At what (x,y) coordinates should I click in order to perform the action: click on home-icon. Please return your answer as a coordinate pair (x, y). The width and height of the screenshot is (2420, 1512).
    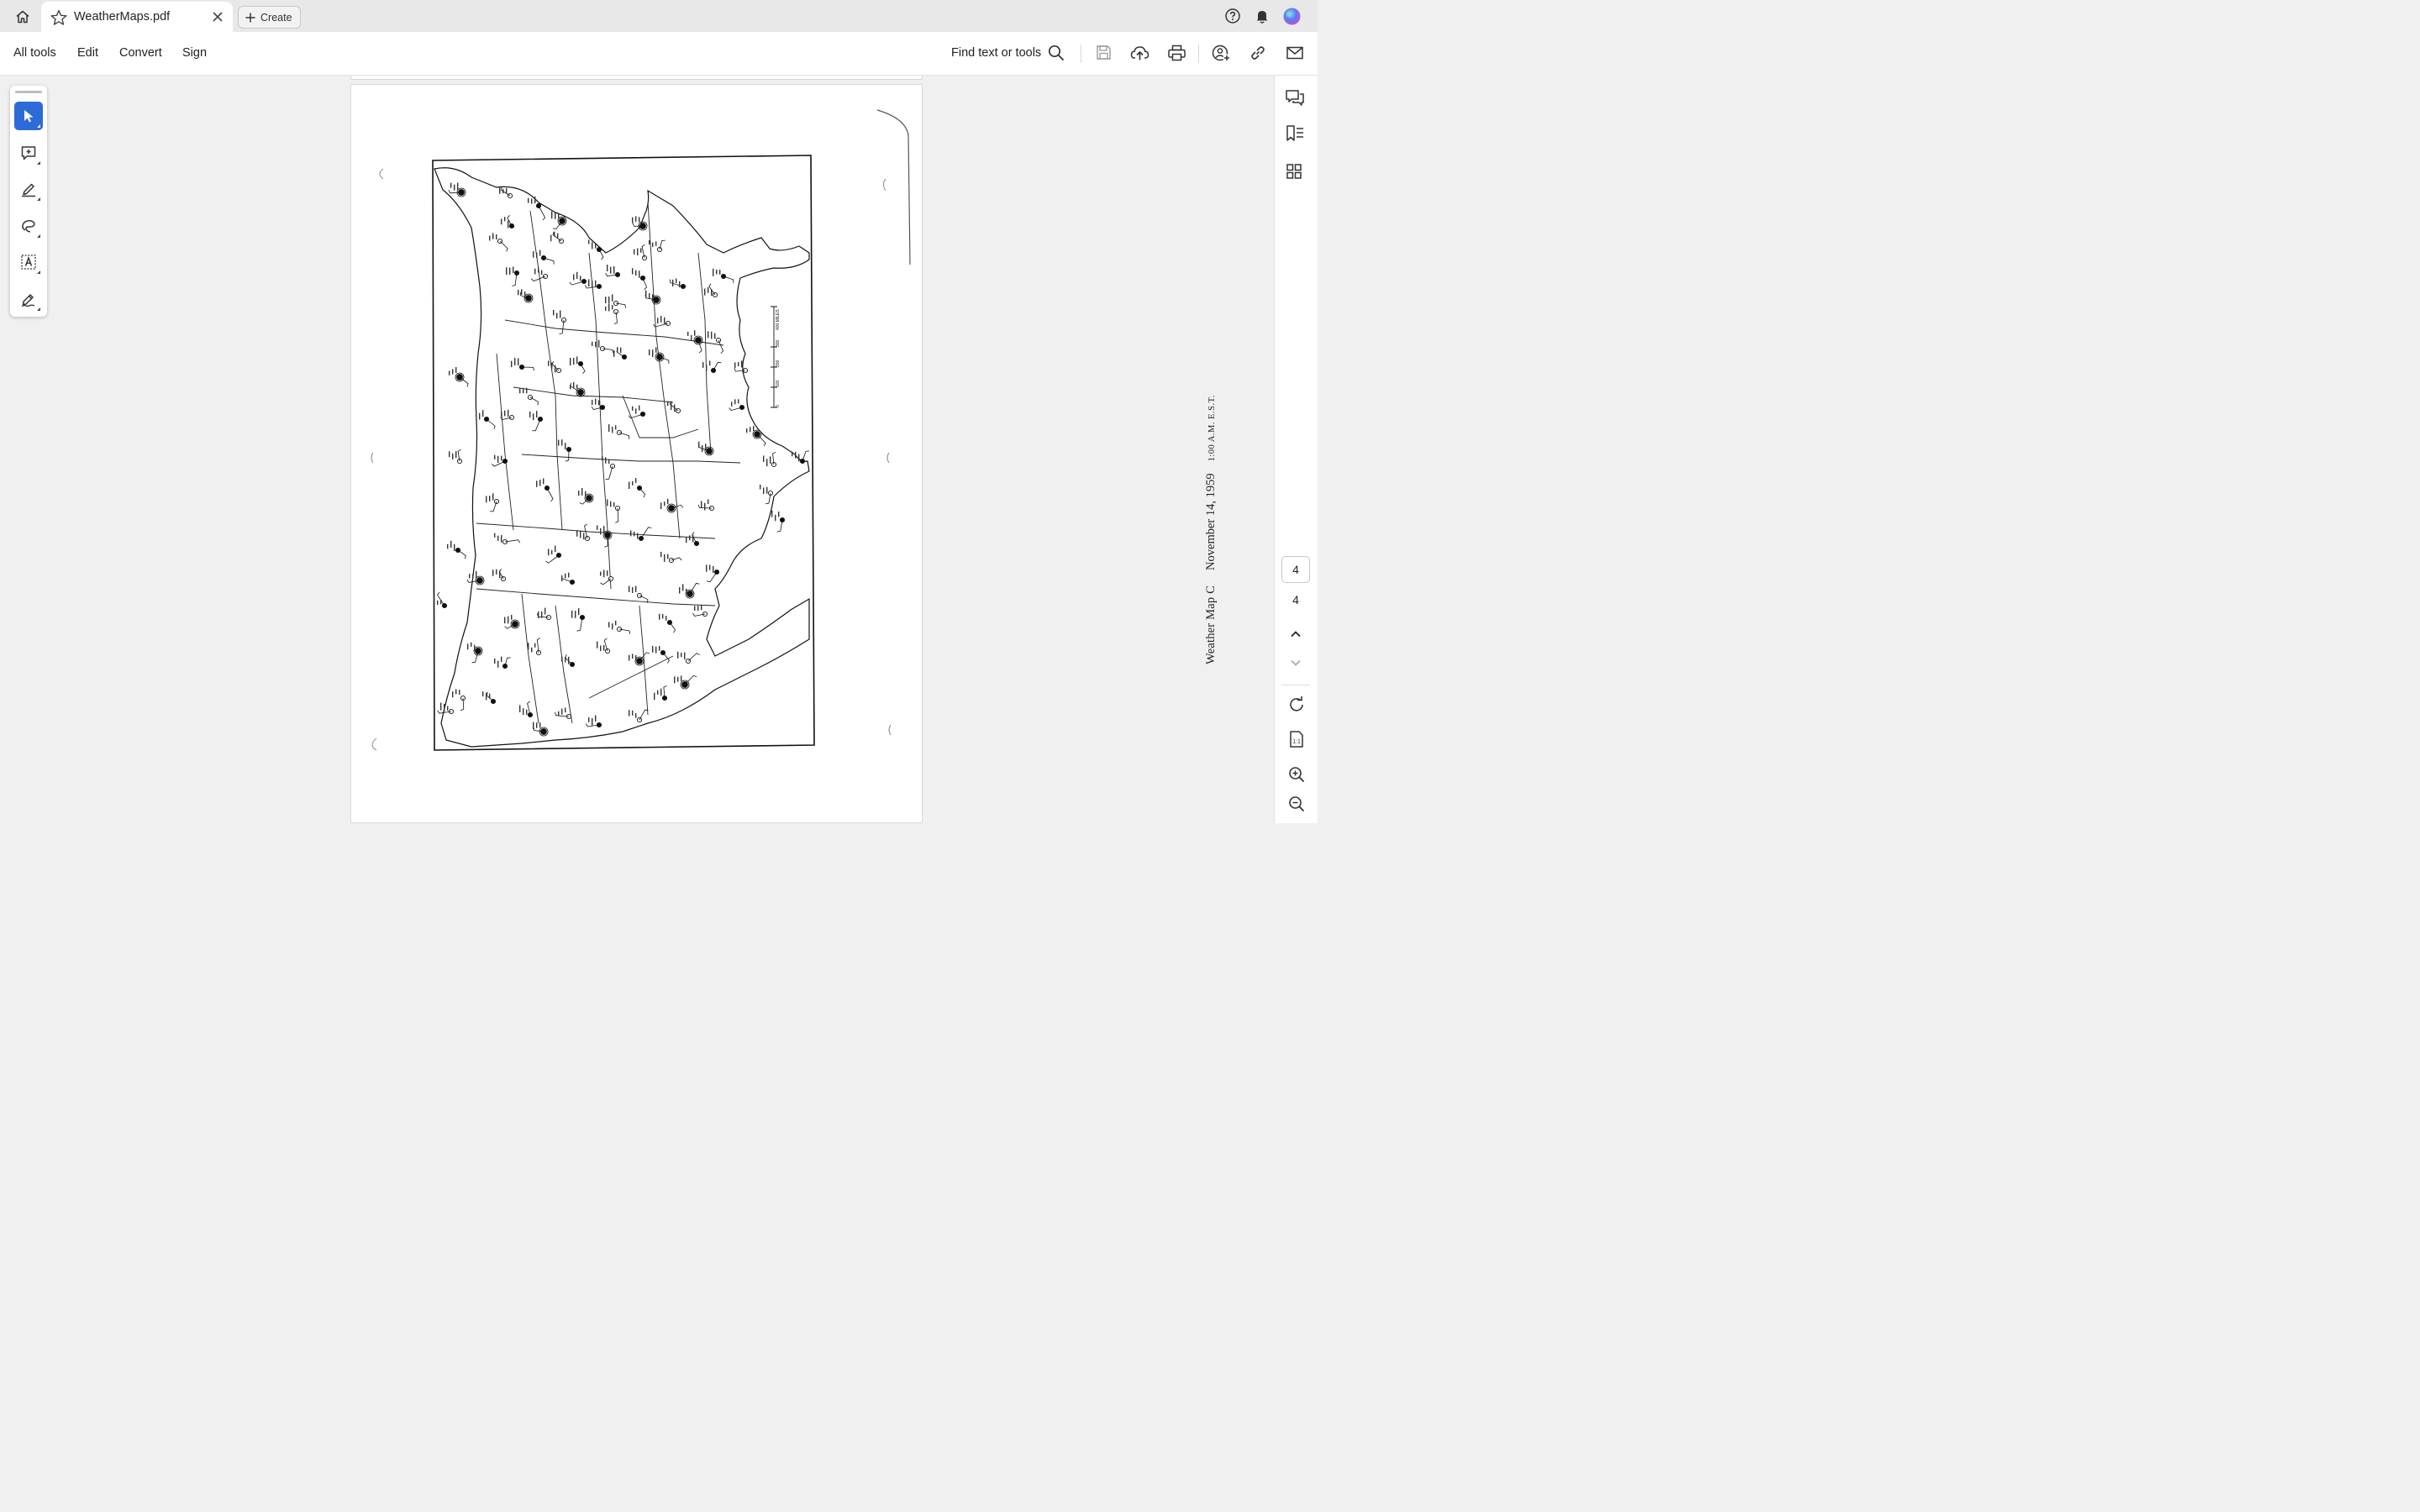
    Looking at the image, I should click on (22, 16).